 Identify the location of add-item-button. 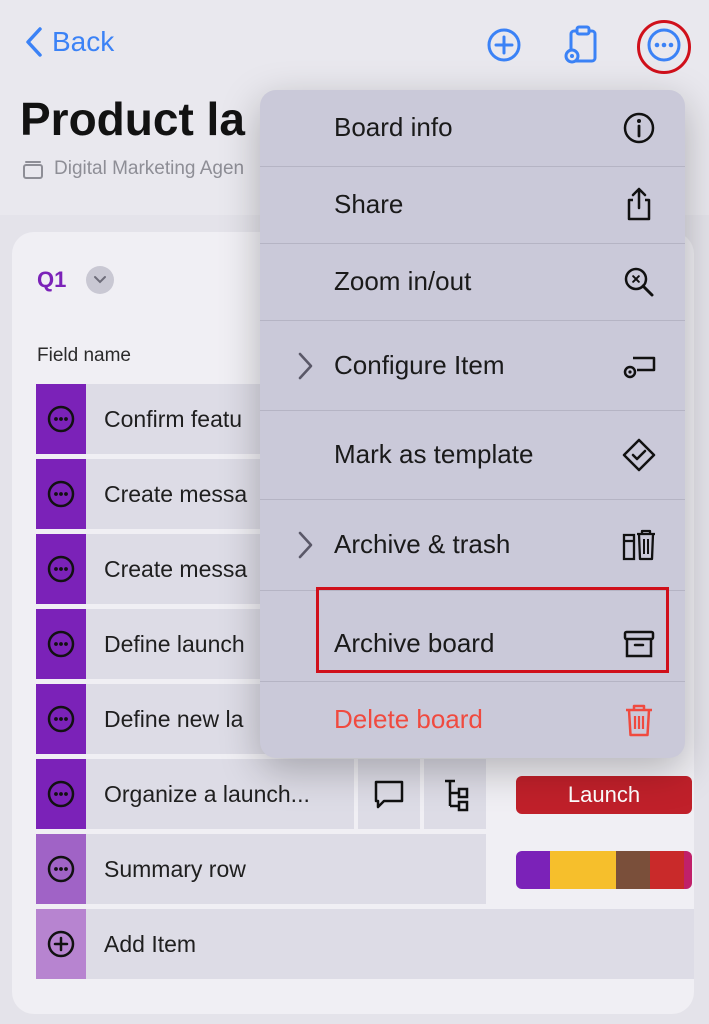
(61, 944).